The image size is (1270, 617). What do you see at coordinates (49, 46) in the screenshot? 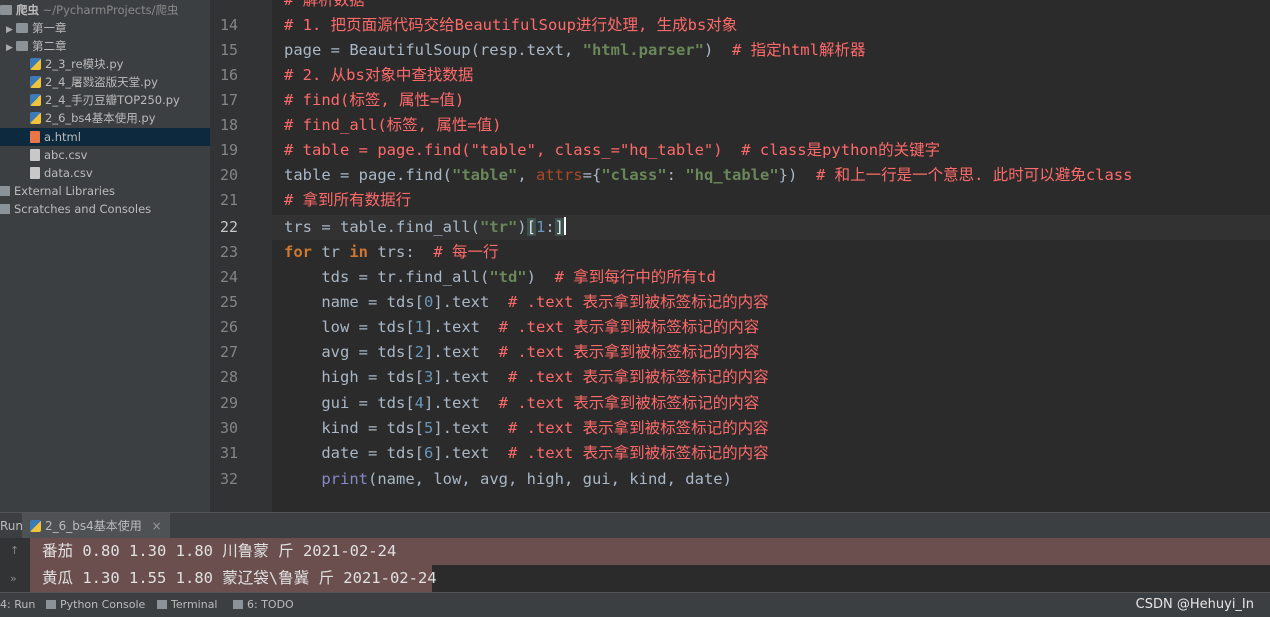
I see `tree-item-label: 第二章` at bounding box center [49, 46].